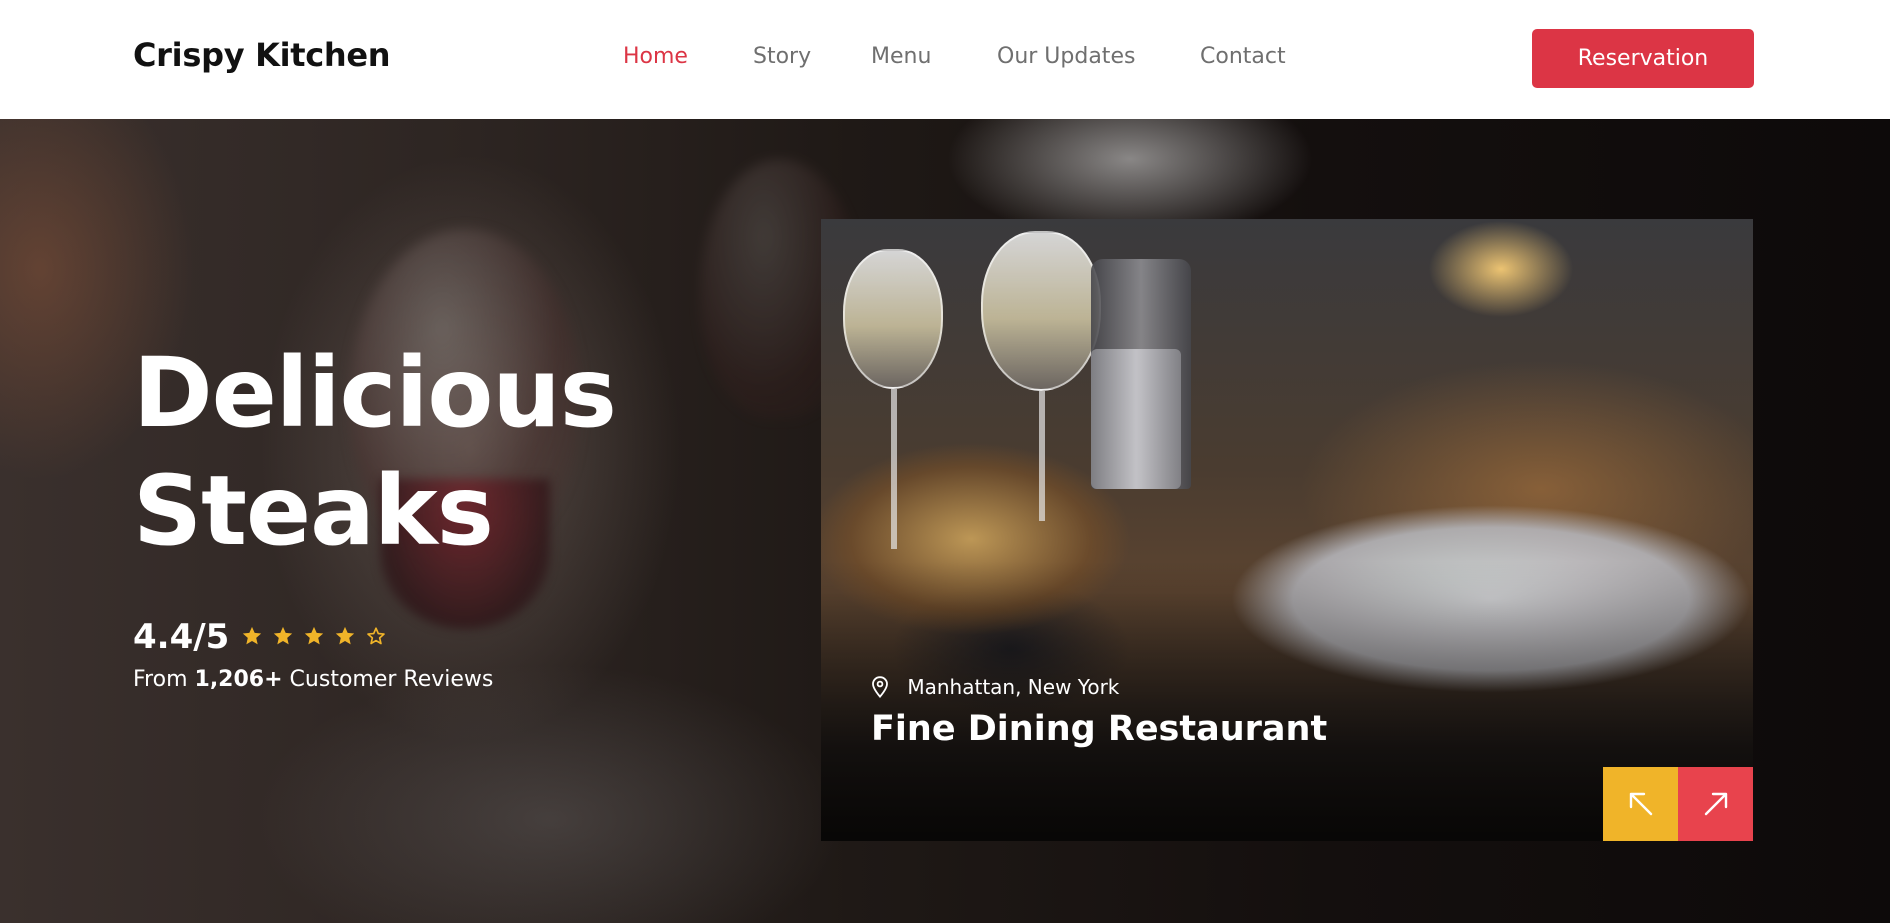 Image resolution: width=1890 pixels, height=923 pixels. What do you see at coordinates (160, 679) in the screenshot?
I see `reviews-prefix: From` at bounding box center [160, 679].